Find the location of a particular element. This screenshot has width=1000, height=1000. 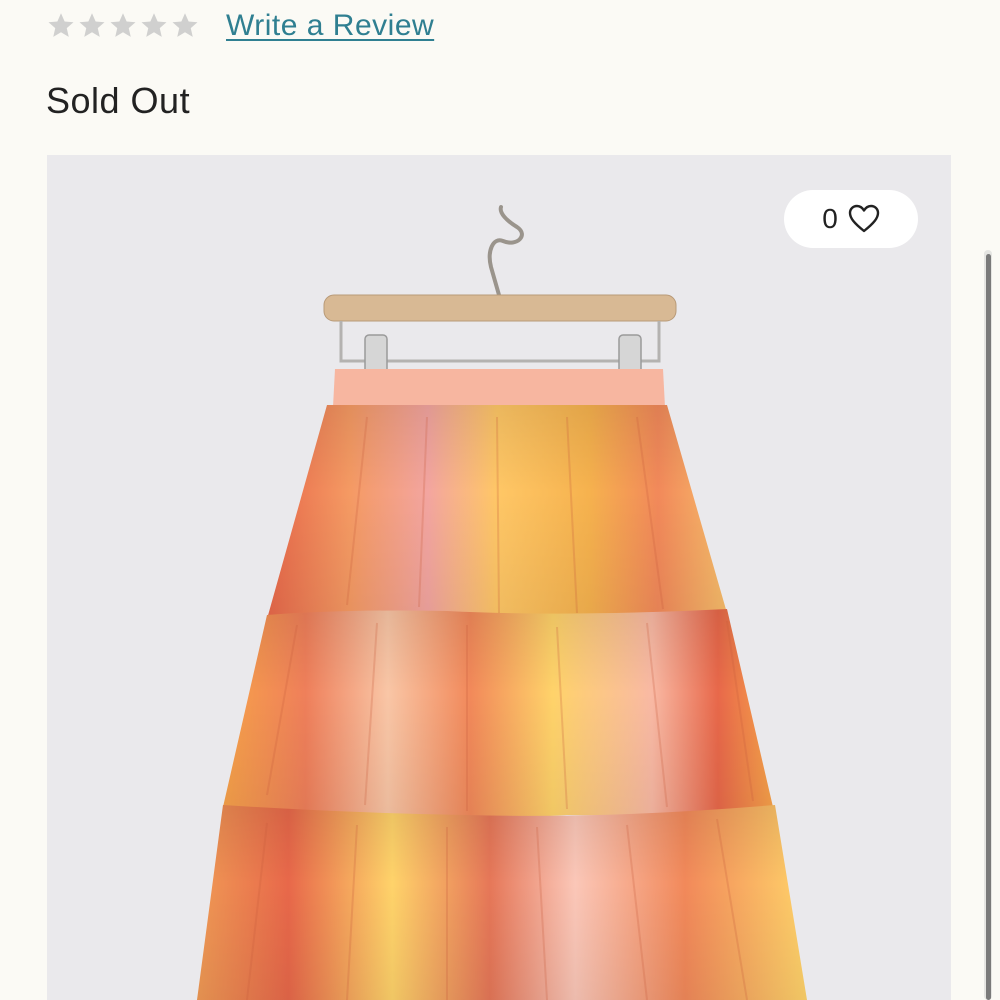

availability-status: Sold Out is located at coordinates (118, 100).